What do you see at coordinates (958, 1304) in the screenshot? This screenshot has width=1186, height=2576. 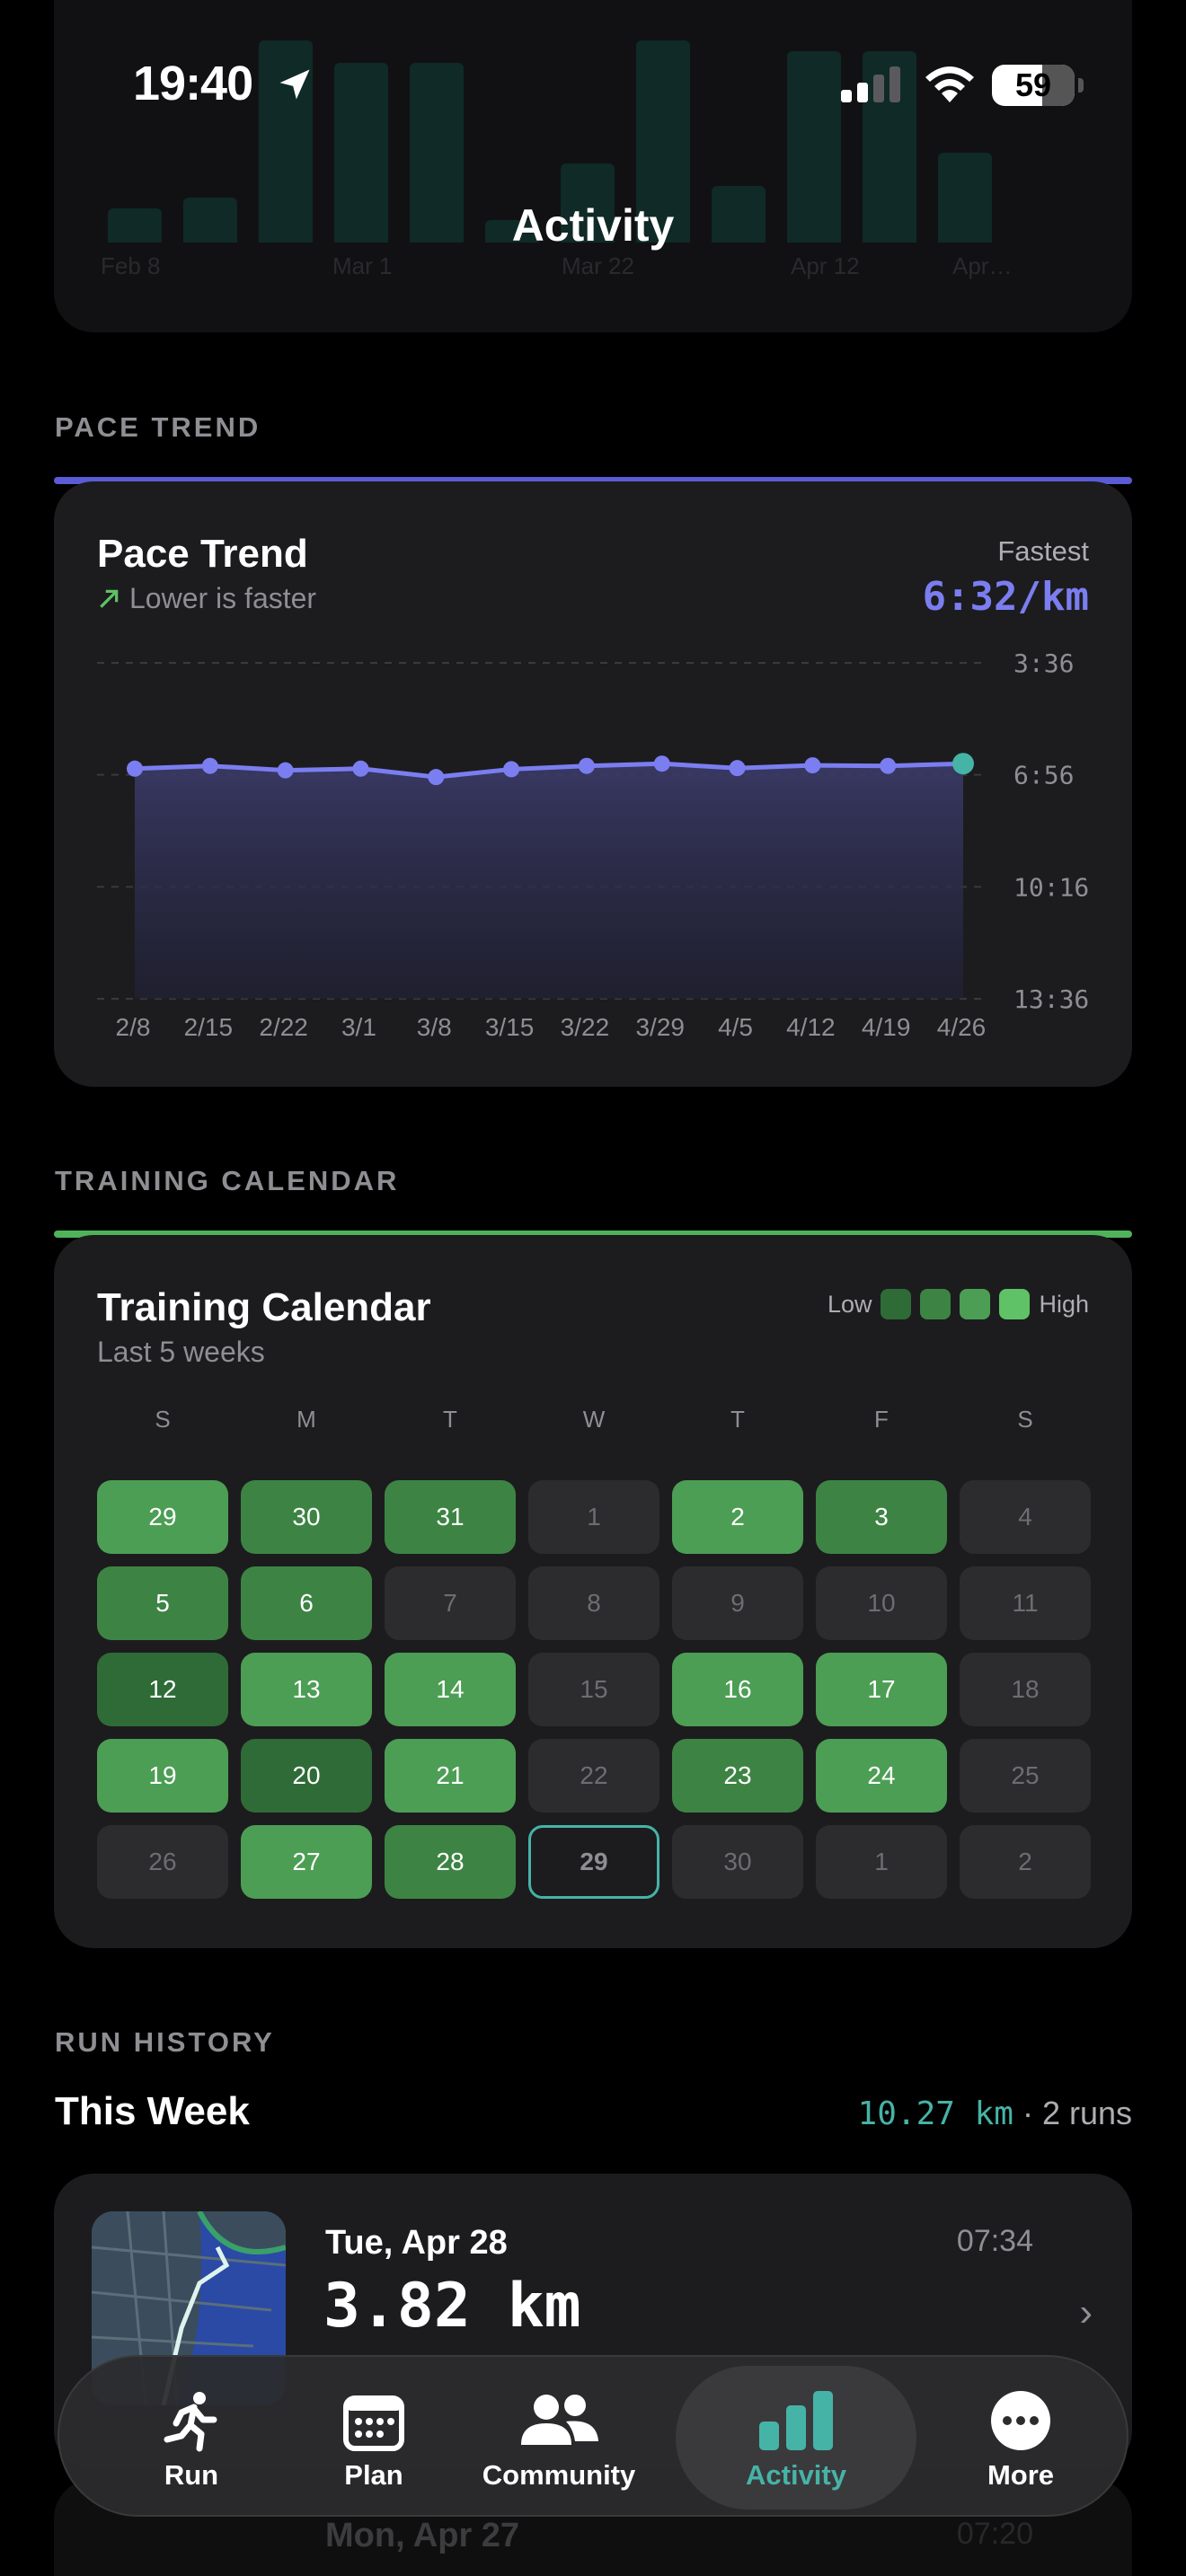 I see `intensity-legend: Low High` at bounding box center [958, 1304].